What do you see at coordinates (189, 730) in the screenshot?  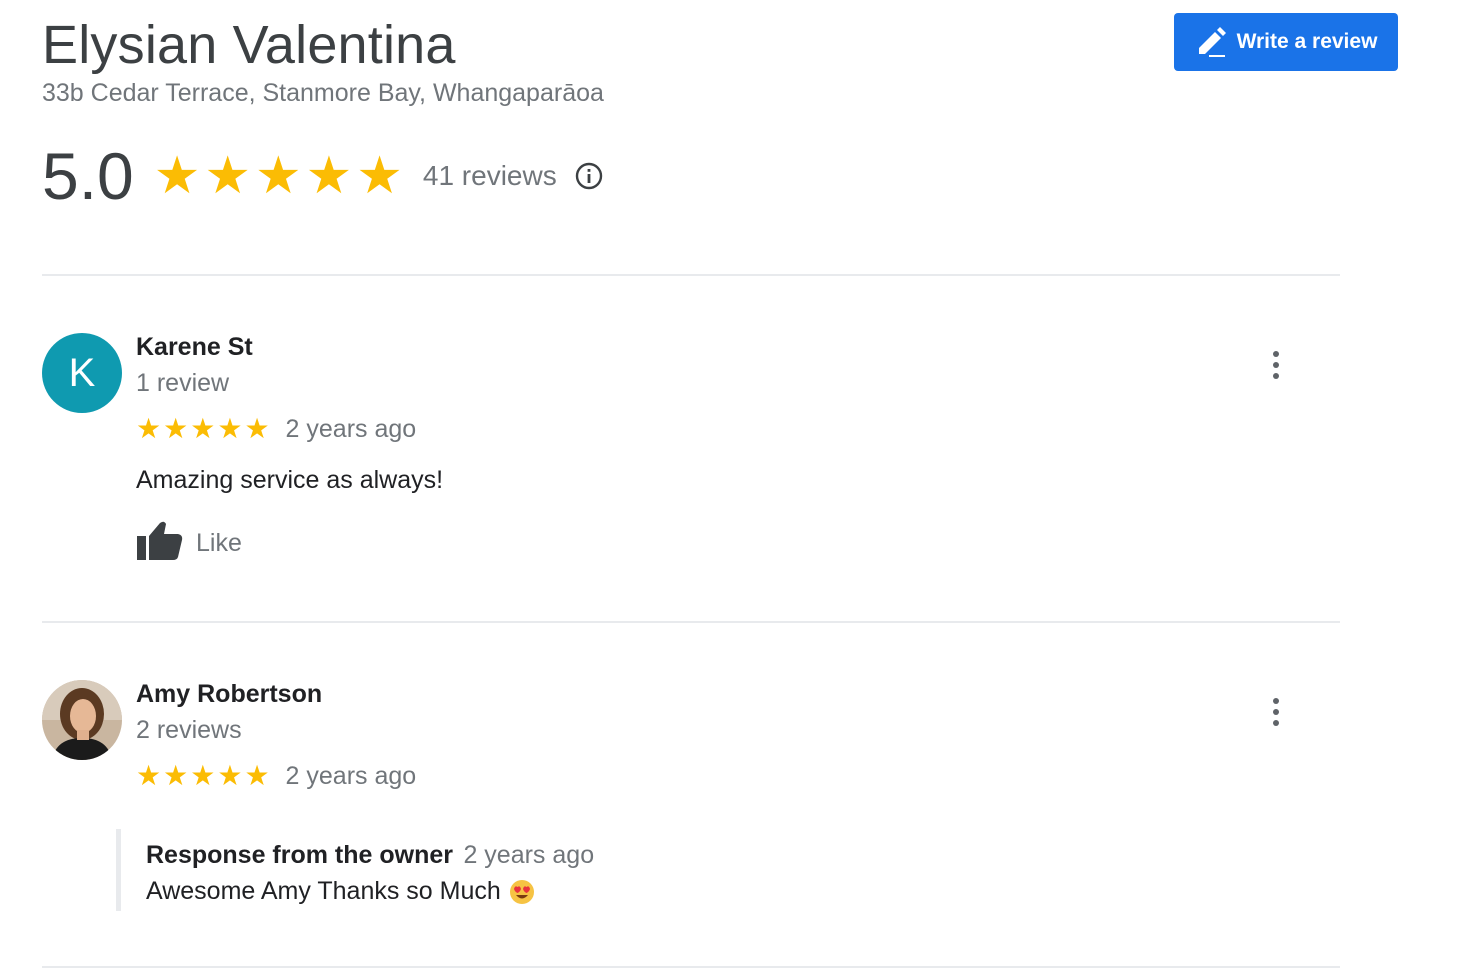 I see `reviewer-review-count: 2 reviews` at bounding box center [189, 730].